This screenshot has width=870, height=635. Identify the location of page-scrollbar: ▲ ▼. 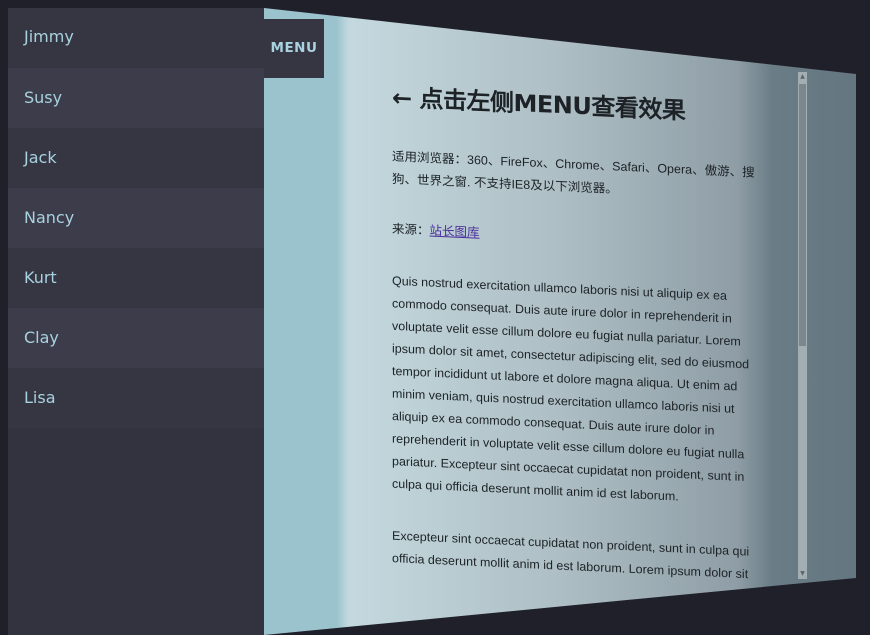
(802, 325).